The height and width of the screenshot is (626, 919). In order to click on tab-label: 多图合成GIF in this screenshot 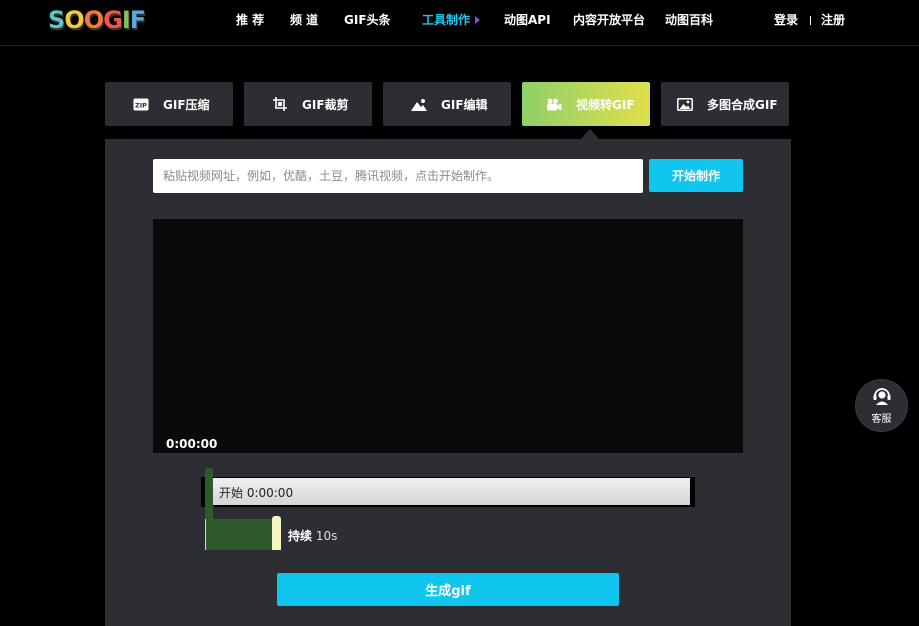, I will do `click(742, 104)`.